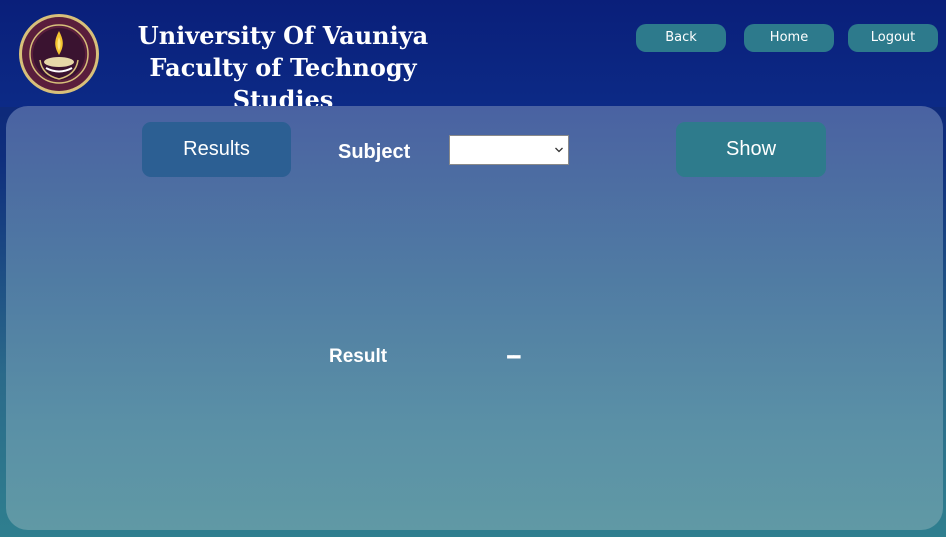 The width and height of the screenshot is (946, 537). Describe the element at coordinates (374, 152) in the screenshot. I see `subject-label: Subject` at that location.